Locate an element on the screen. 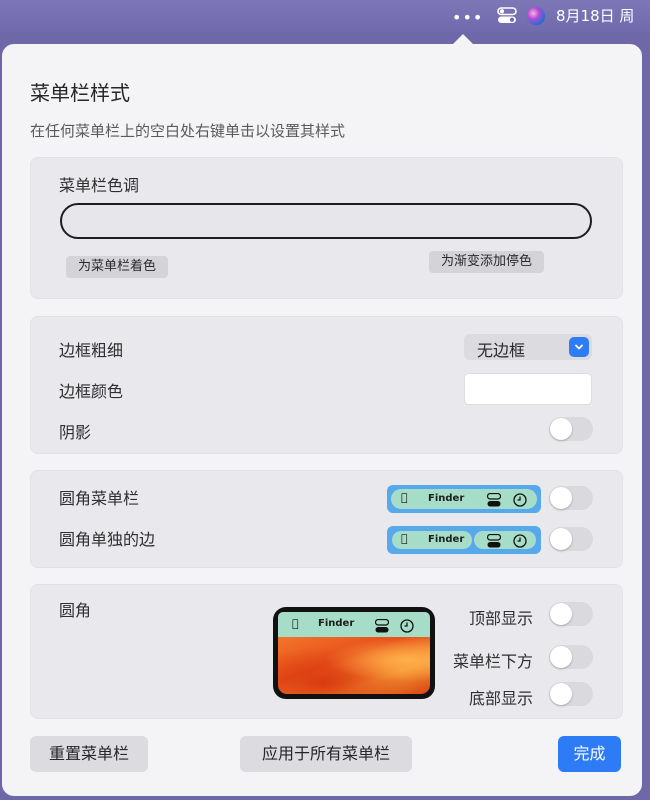 This screenshot has height=800, width=650. border-width-select: 无边框 is located at coordinates (528, 347).